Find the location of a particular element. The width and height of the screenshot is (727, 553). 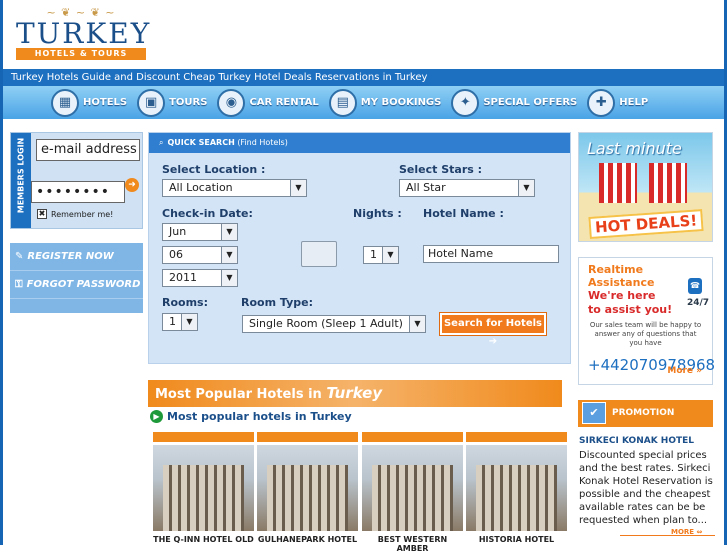

logo-brand: TURKEY is located at coordinates (84, 33).